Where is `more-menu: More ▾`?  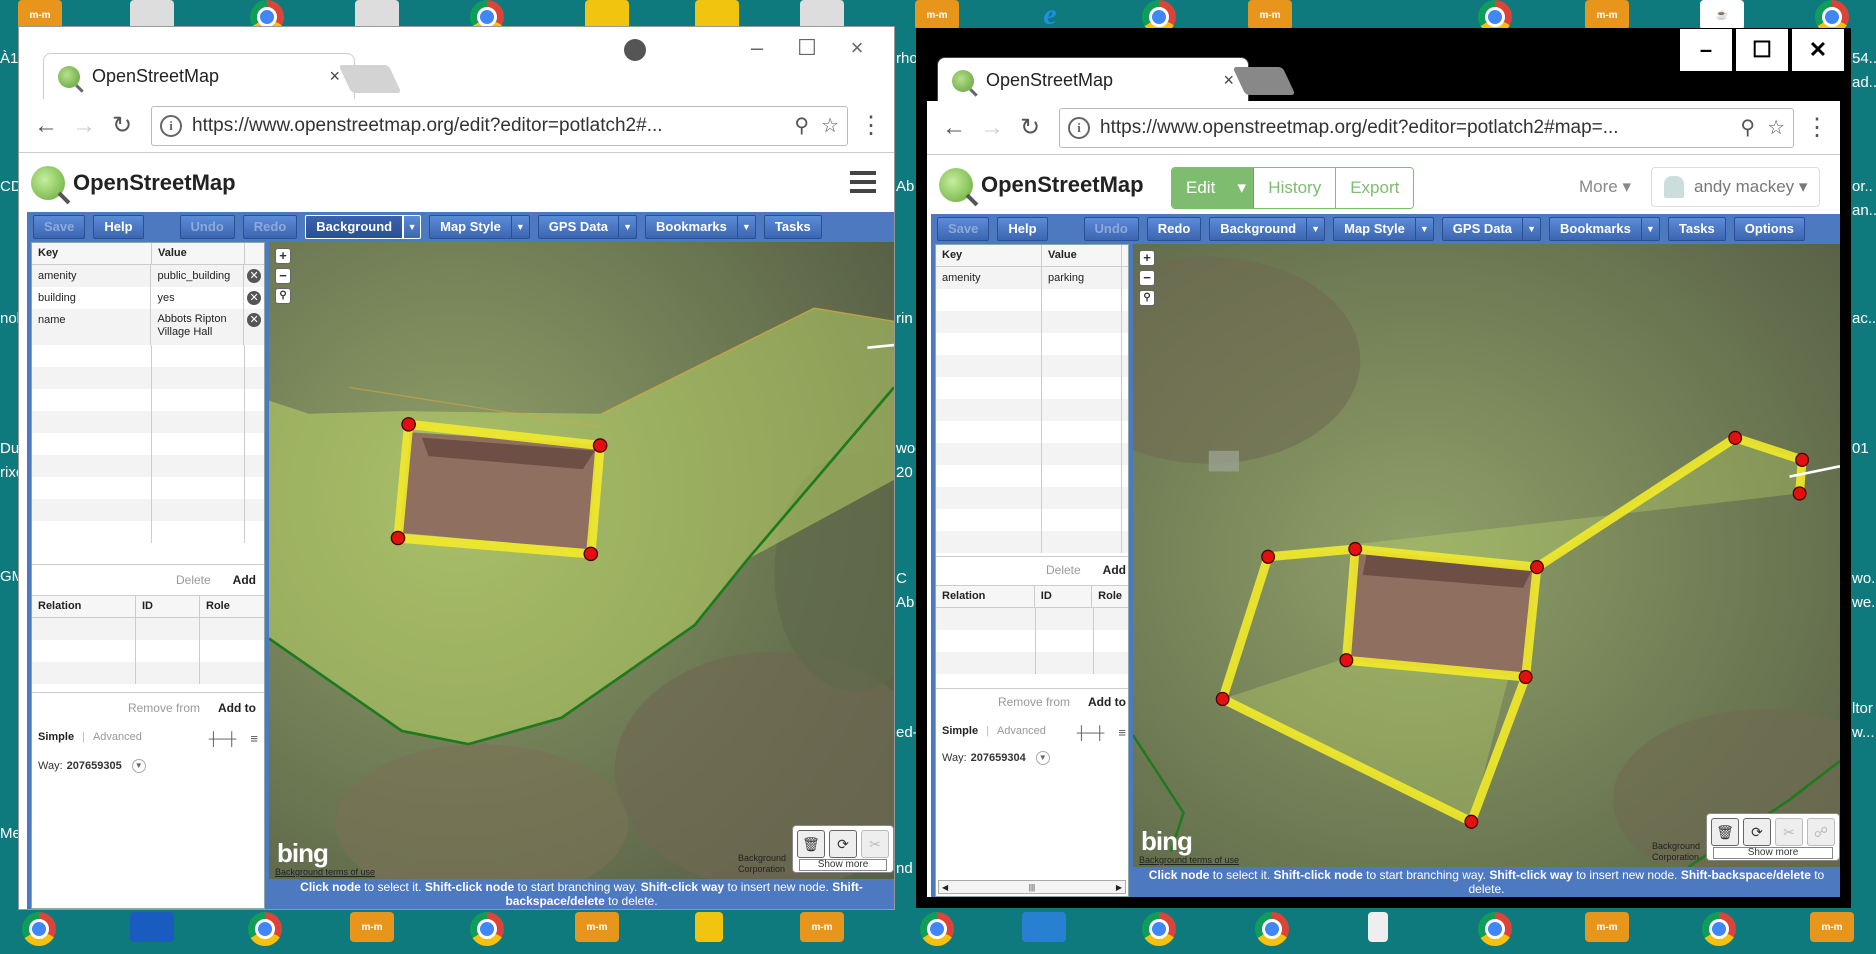 more-menu: More ▾ is located at coordinates (1605, 187).